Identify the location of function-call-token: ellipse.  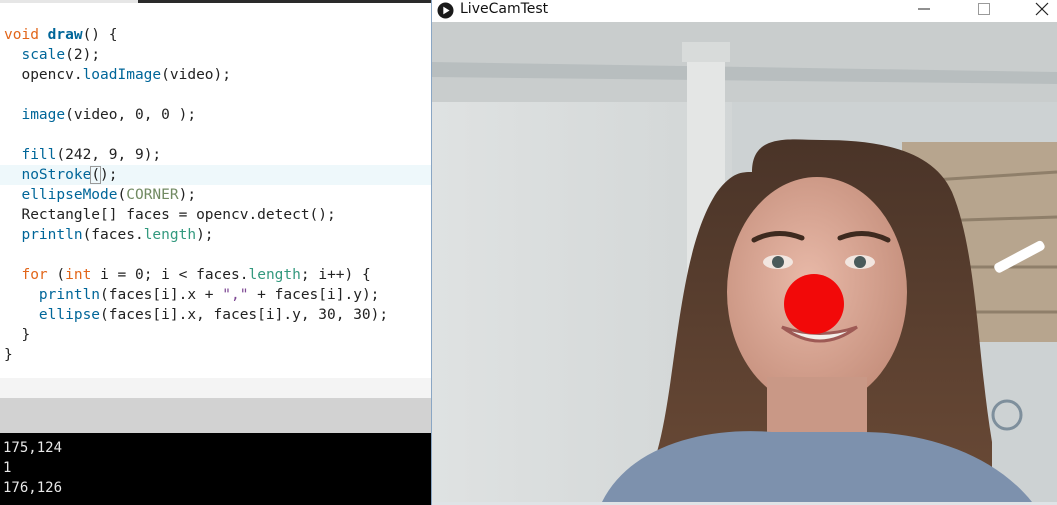
(69, 315).